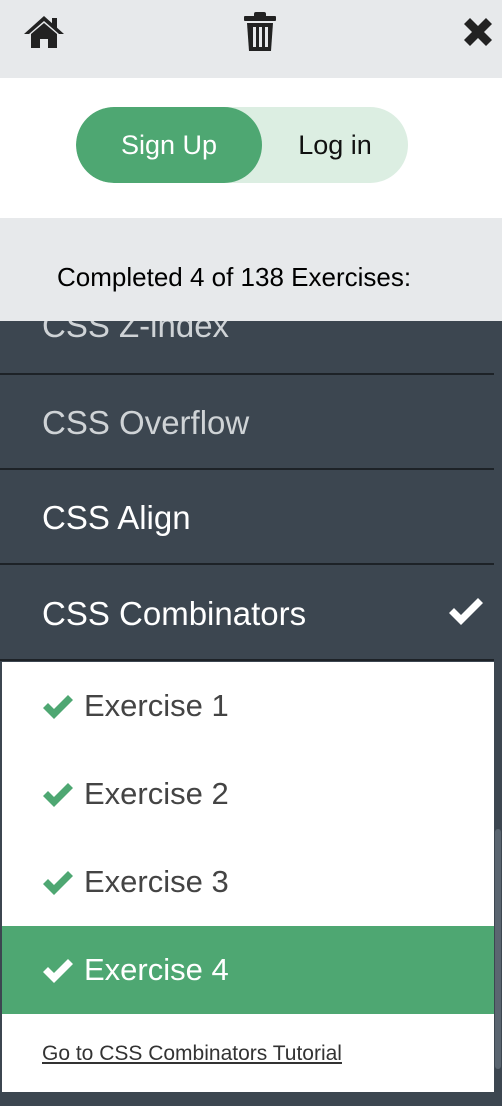 The height and width of the screenshot is (1106, 502). What do you see at coordinates (248, 706) in the screenshot?
I see `exercise-item-1: Exercise 1` at bounding box center [248, 706].